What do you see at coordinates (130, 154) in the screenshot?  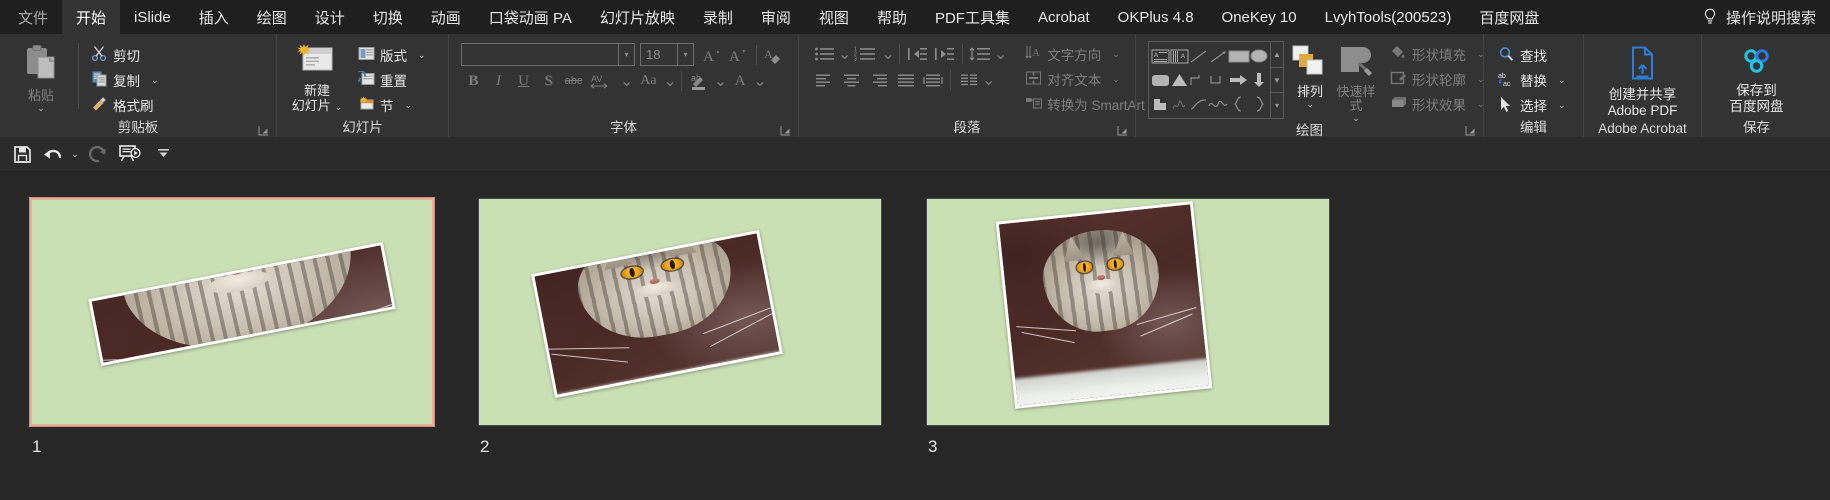 I see `start-from-beginning-button` at bounding box center [130, 154].